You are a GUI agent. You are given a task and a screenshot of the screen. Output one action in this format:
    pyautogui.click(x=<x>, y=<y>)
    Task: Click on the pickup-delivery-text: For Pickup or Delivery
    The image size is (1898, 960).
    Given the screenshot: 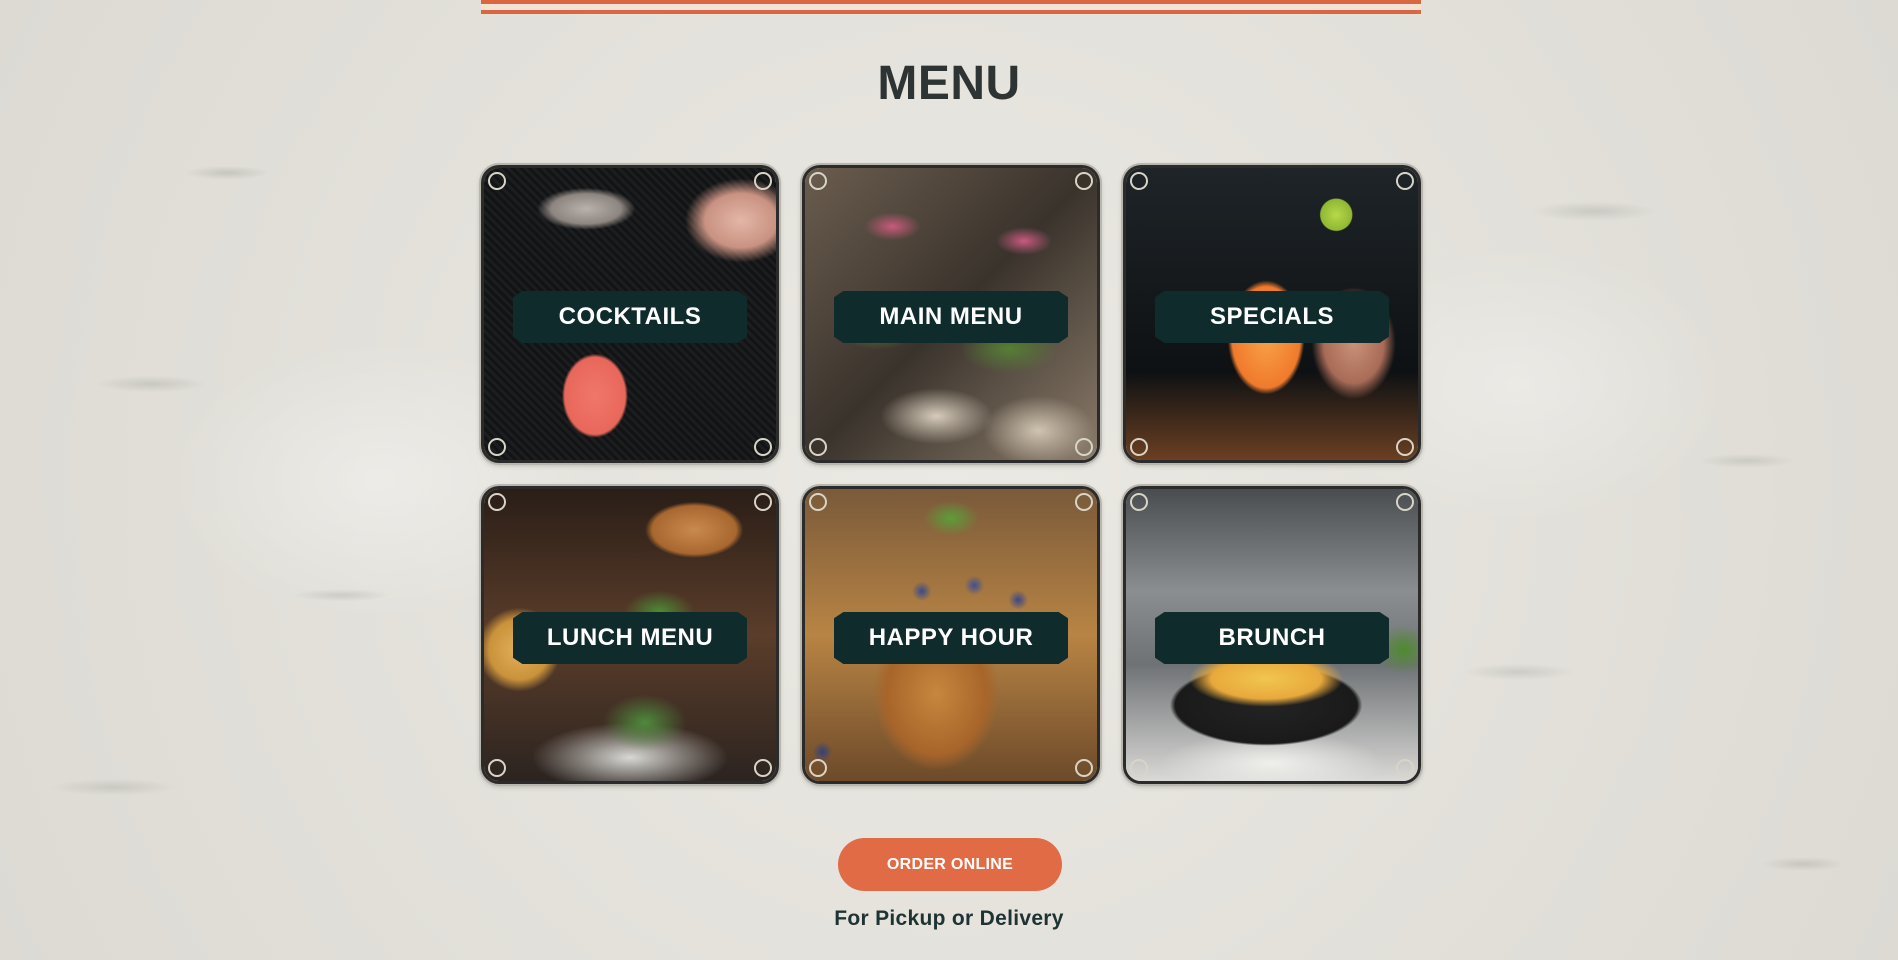 What is the action you would take?
    pyautogui.click(x=949, y=918)
    